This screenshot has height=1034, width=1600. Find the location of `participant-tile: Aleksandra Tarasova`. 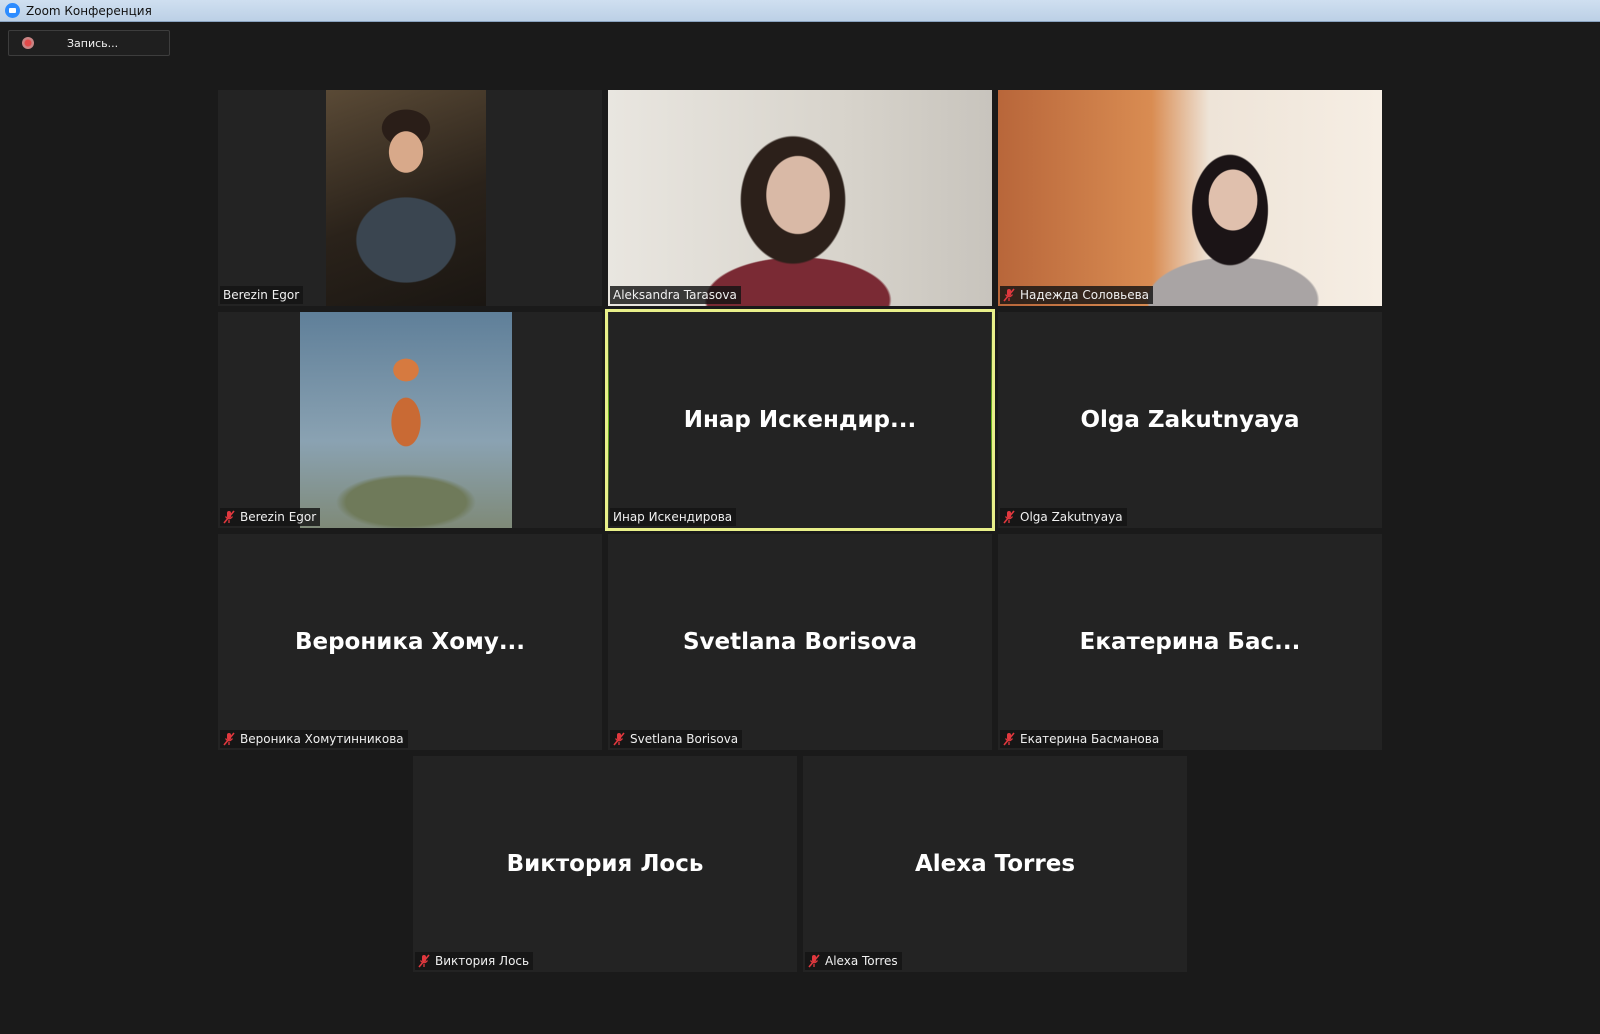

participant-tile: Aleksandra Tarasova is located at coordinates (800, 198).